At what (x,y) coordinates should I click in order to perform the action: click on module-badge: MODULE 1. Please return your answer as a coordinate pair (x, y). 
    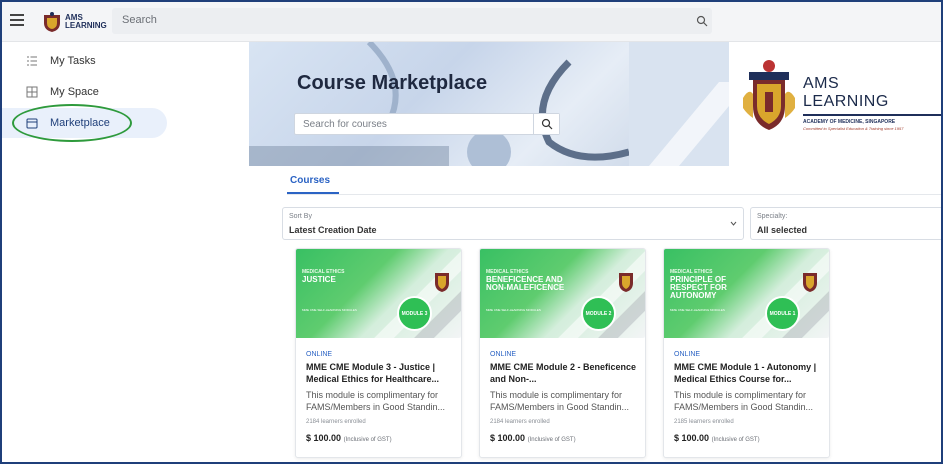
    Looking at the image, I should click on (782, 313).